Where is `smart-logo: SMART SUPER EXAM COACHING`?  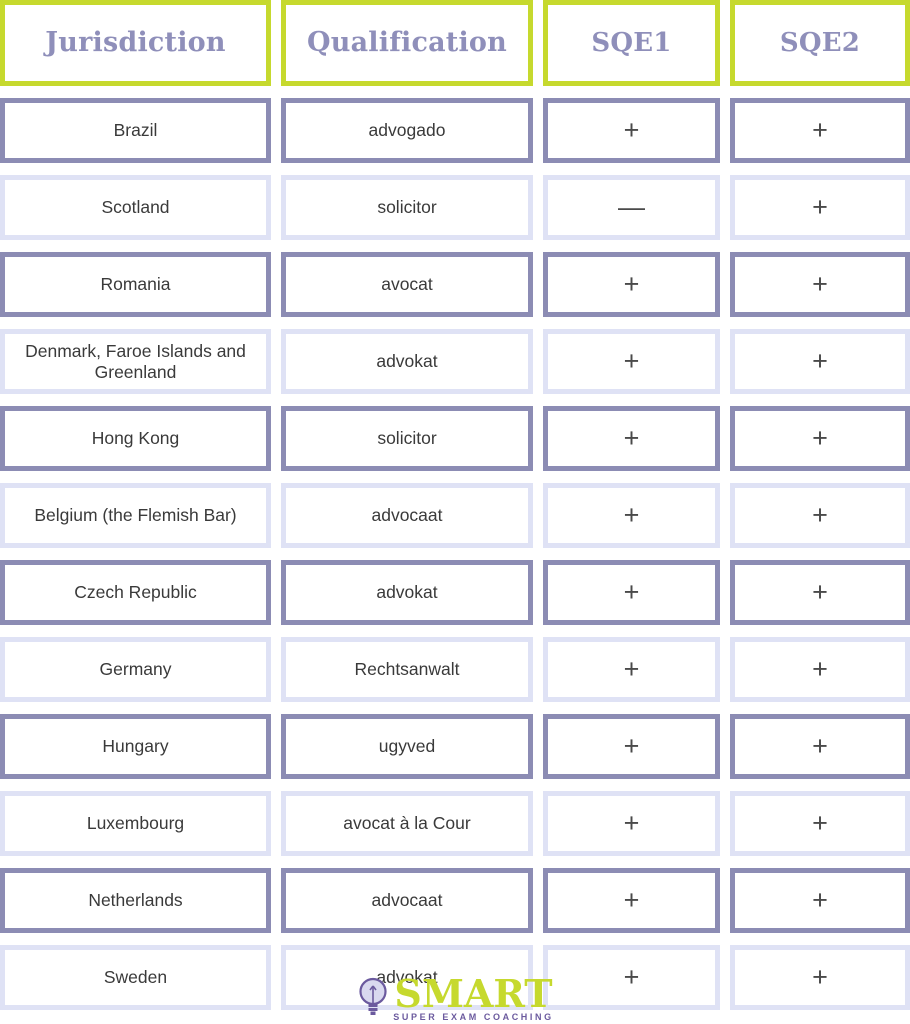 smart-logo: SMART SUPER EXAM COACHING is located at coordinates (455, 996).